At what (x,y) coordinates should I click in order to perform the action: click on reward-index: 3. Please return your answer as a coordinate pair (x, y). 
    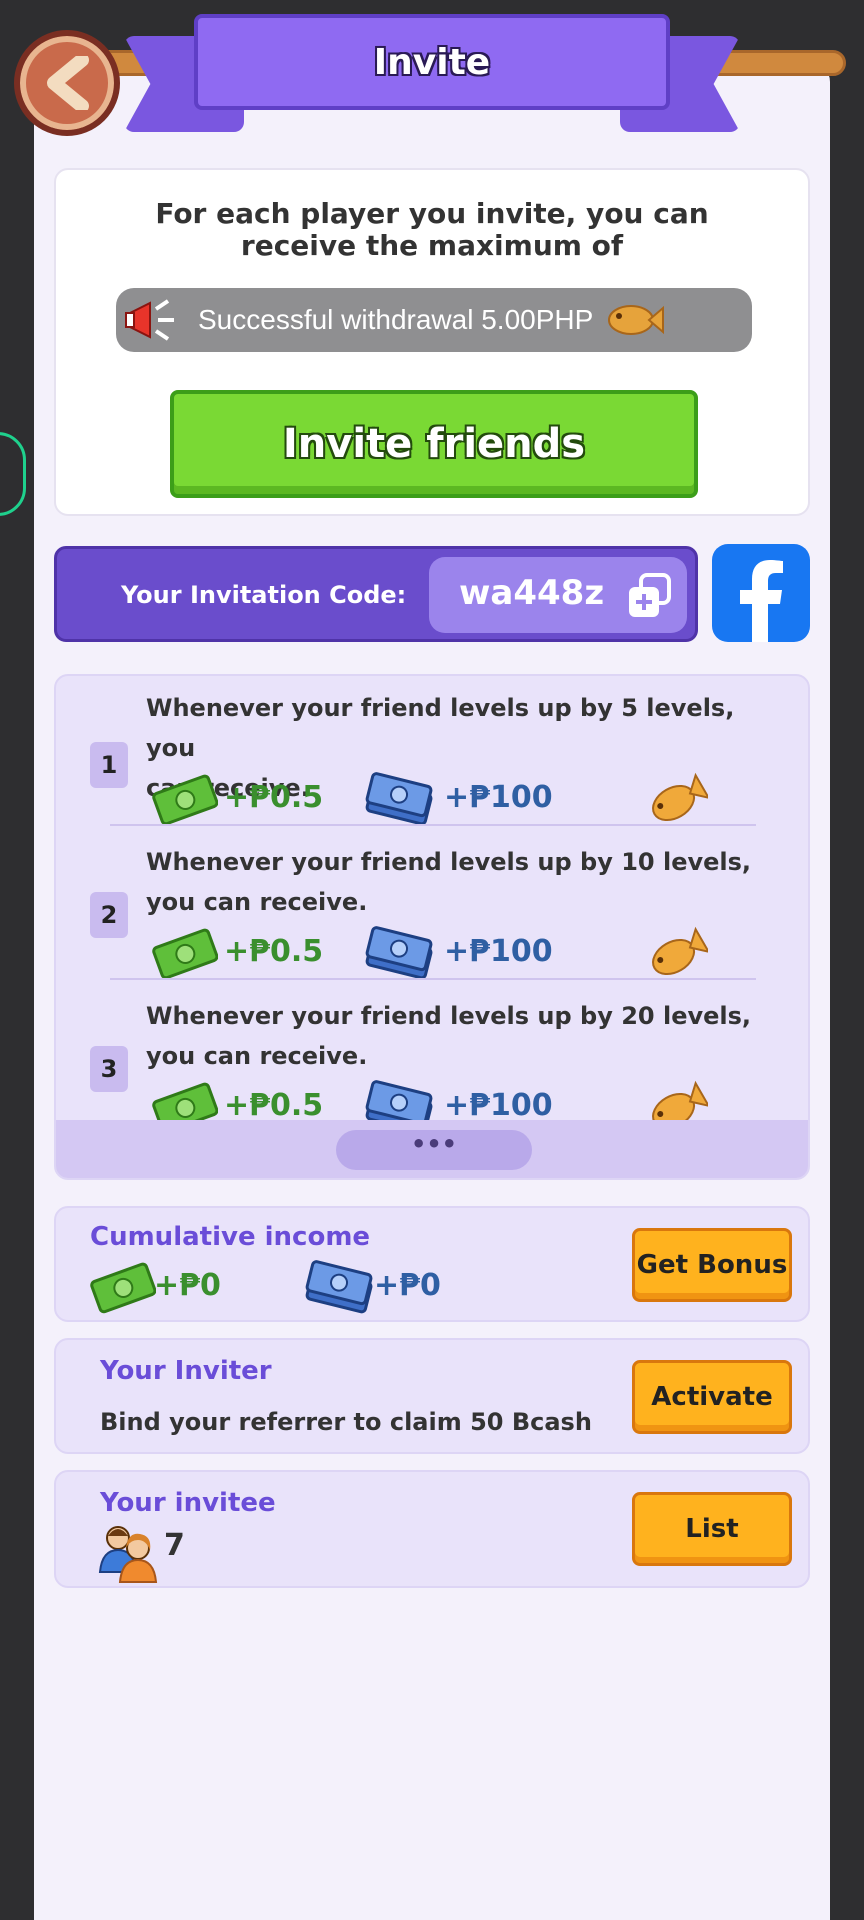
    Looking at the image, I should click on (109, 1069).